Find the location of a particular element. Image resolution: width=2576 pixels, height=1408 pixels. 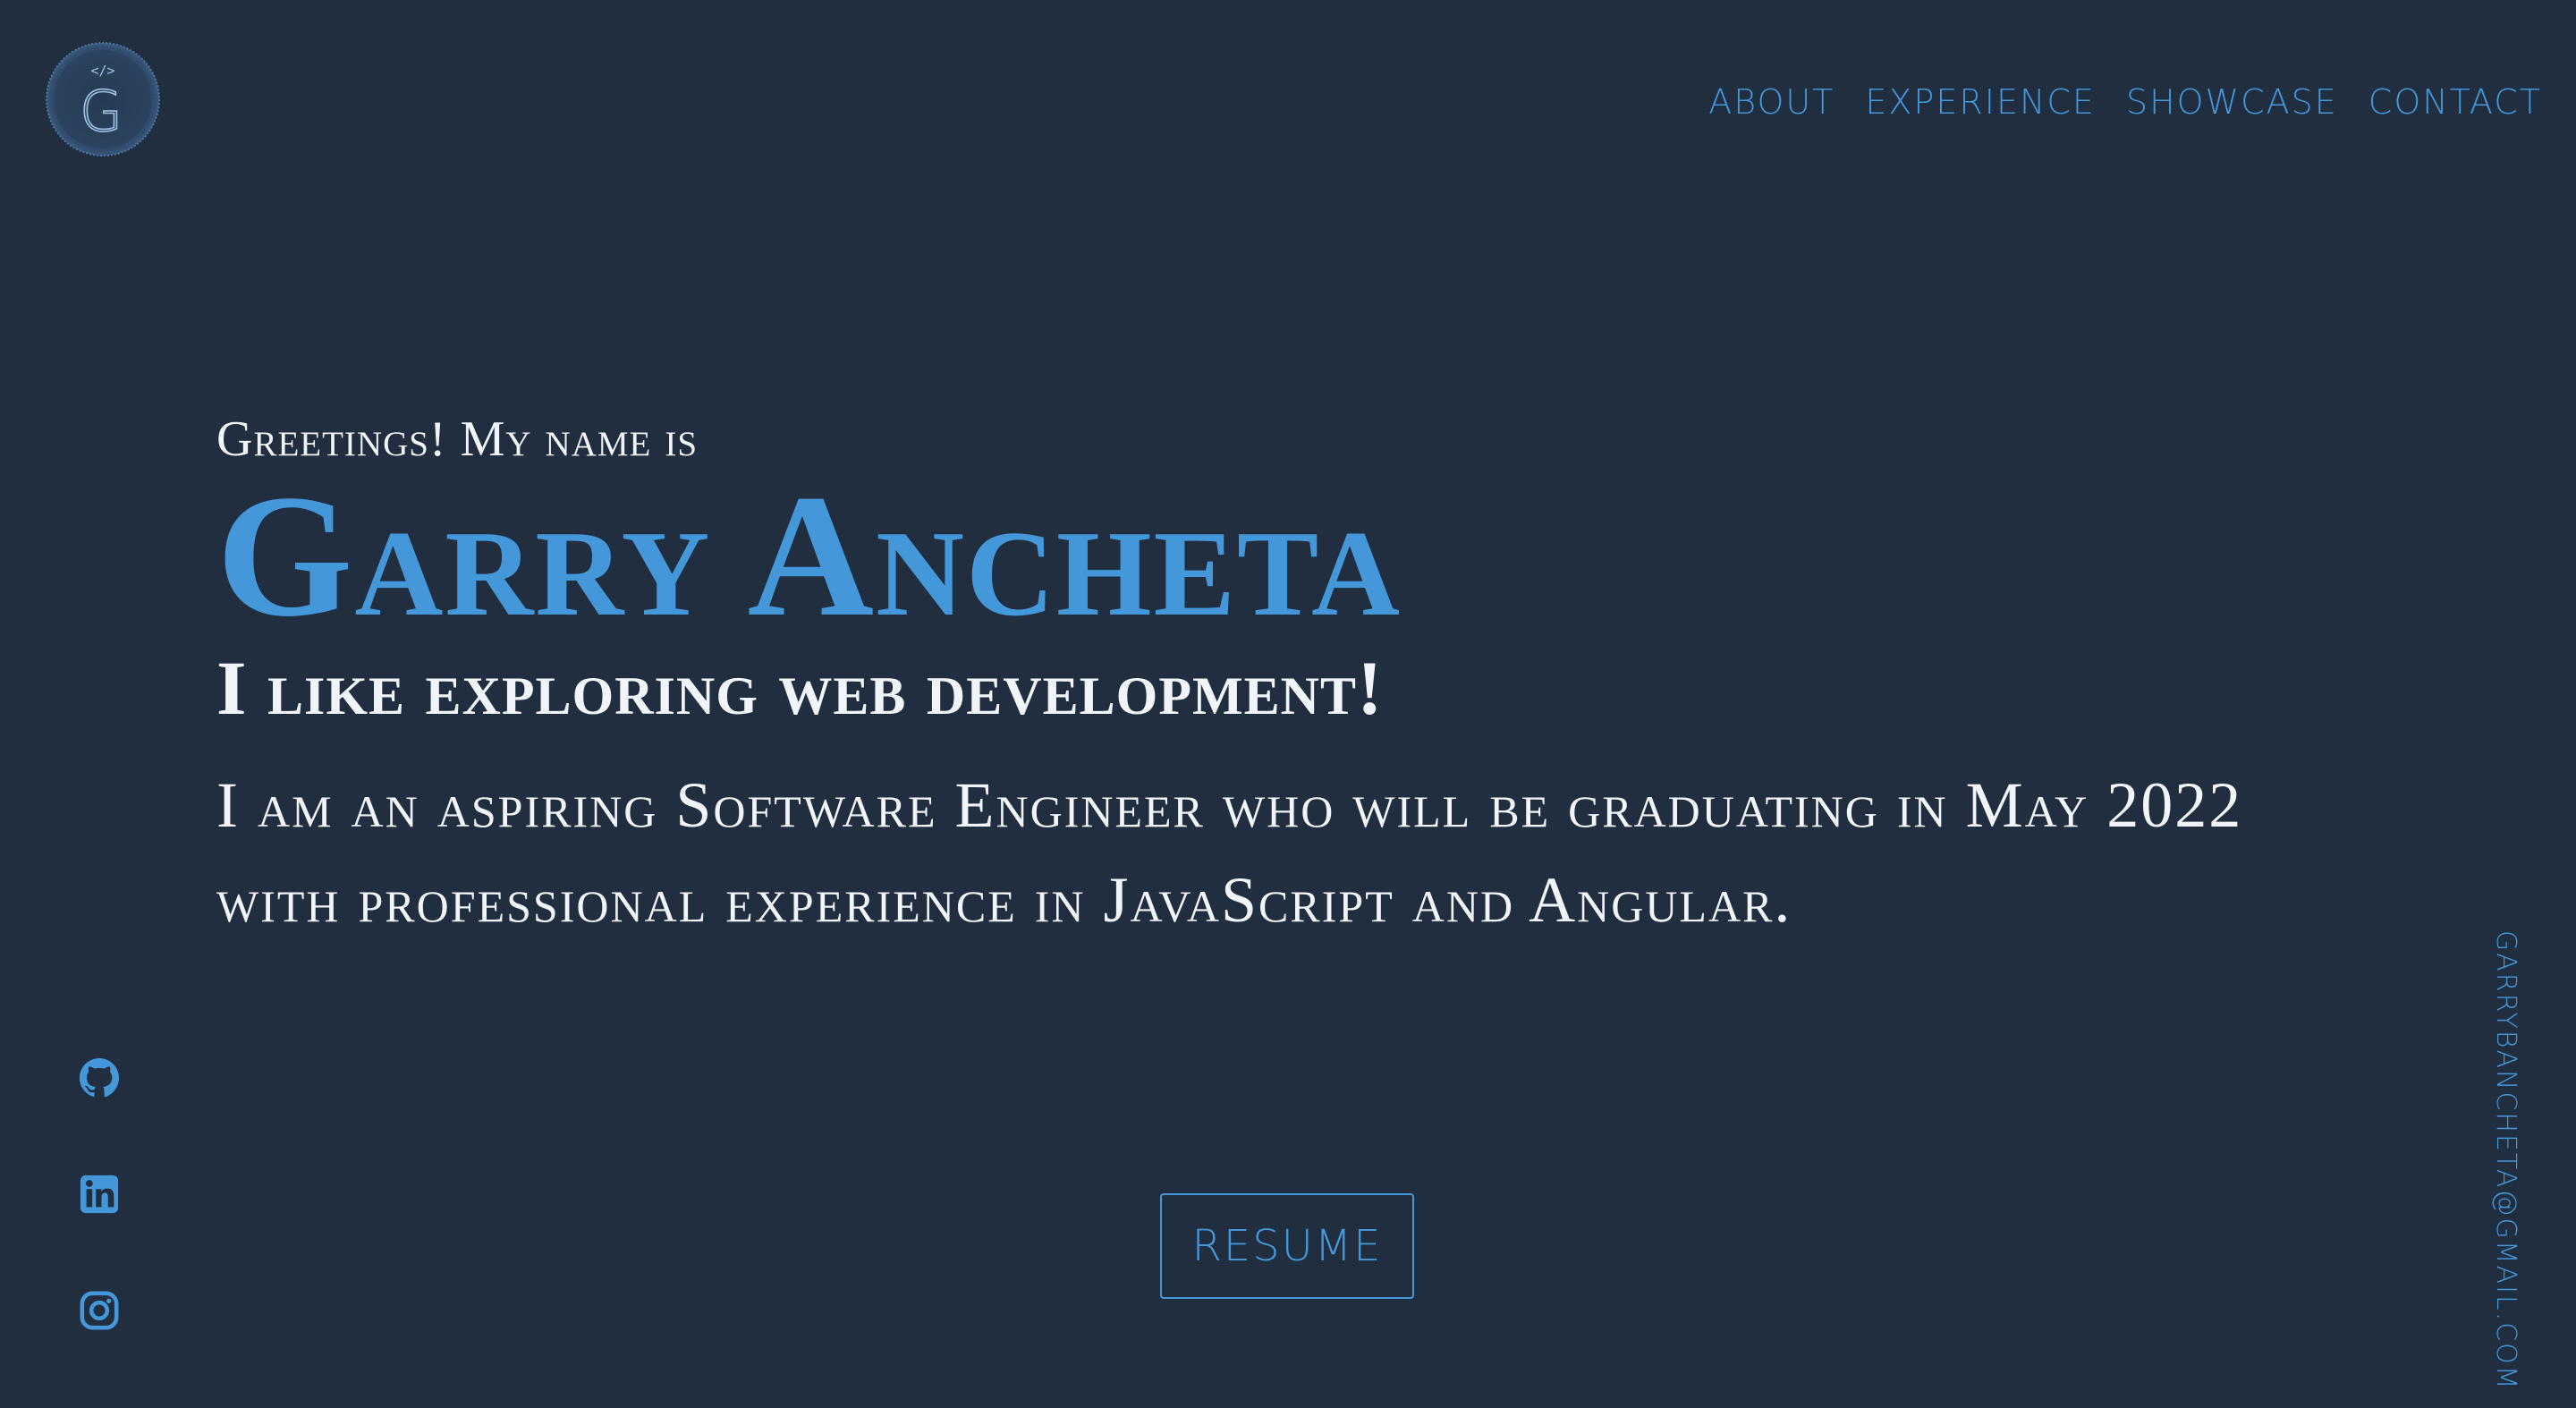

hero-tagline: I like exploring web development! is located at coordinates (800, 688).